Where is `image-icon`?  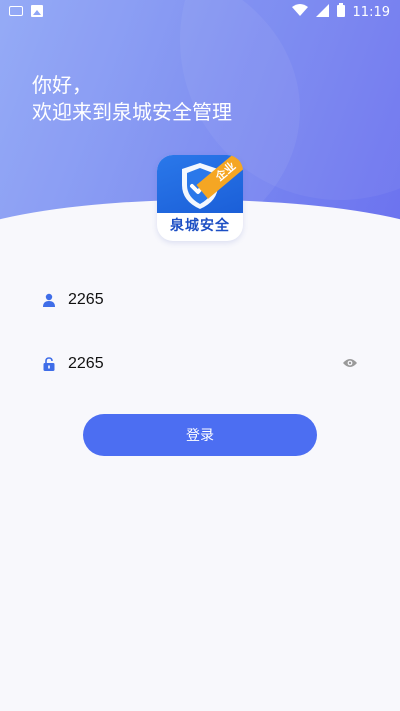 image-icon is located at coordinates (37, 11).